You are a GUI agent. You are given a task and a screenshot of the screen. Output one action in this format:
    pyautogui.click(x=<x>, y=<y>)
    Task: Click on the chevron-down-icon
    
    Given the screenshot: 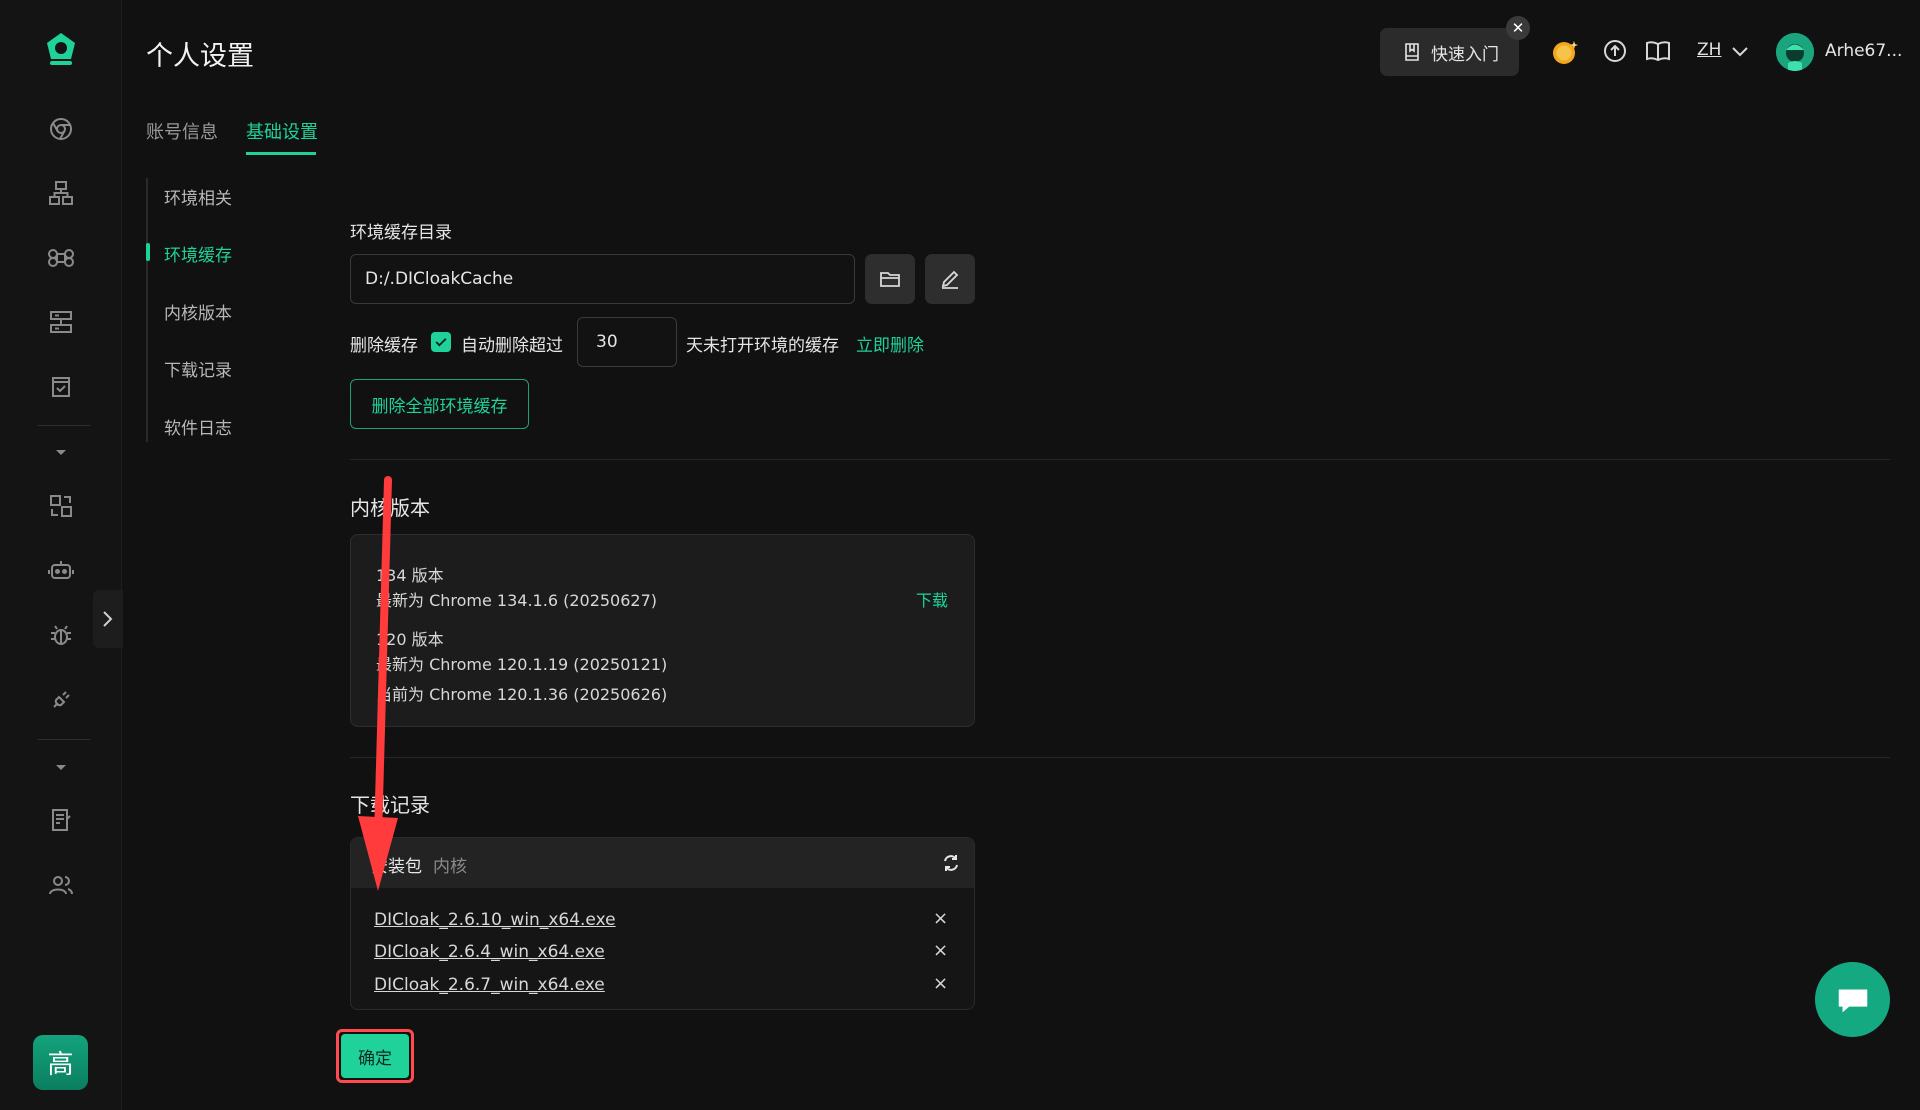 What is the action you would take?
    pyautogui.click(x=1740, y=52)
    